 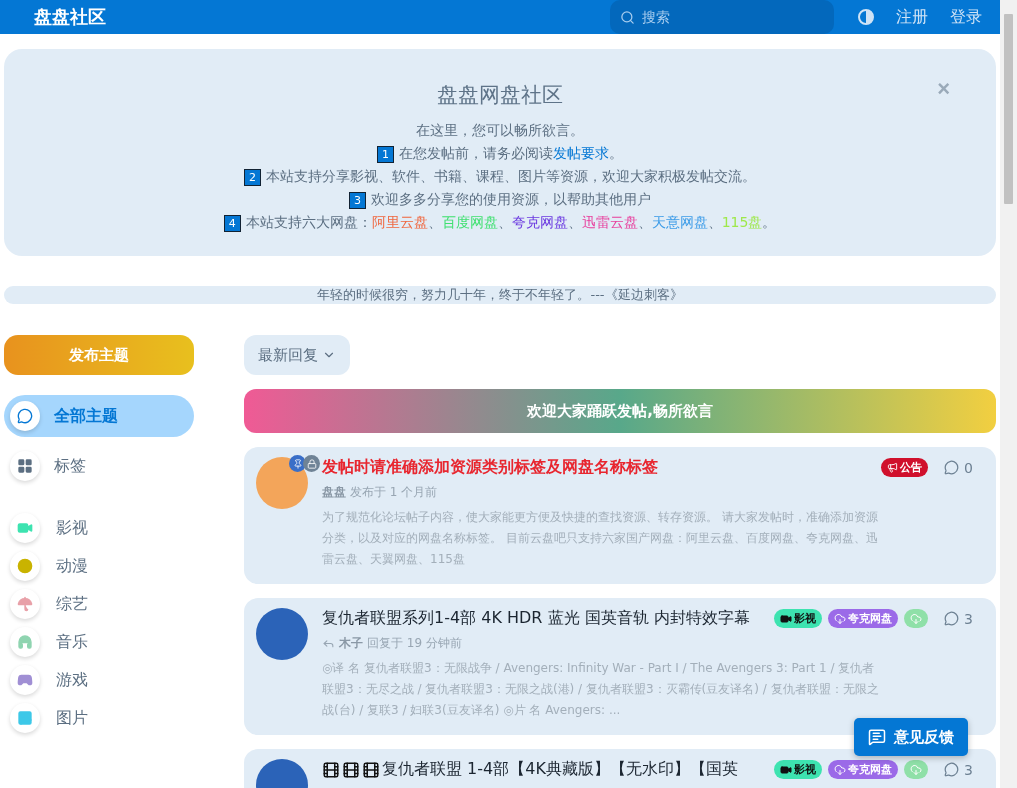 What do you see at coordinates (912, 17) in the screenshot?
I see `header-link: 注册` at bounding box center [912, 17].